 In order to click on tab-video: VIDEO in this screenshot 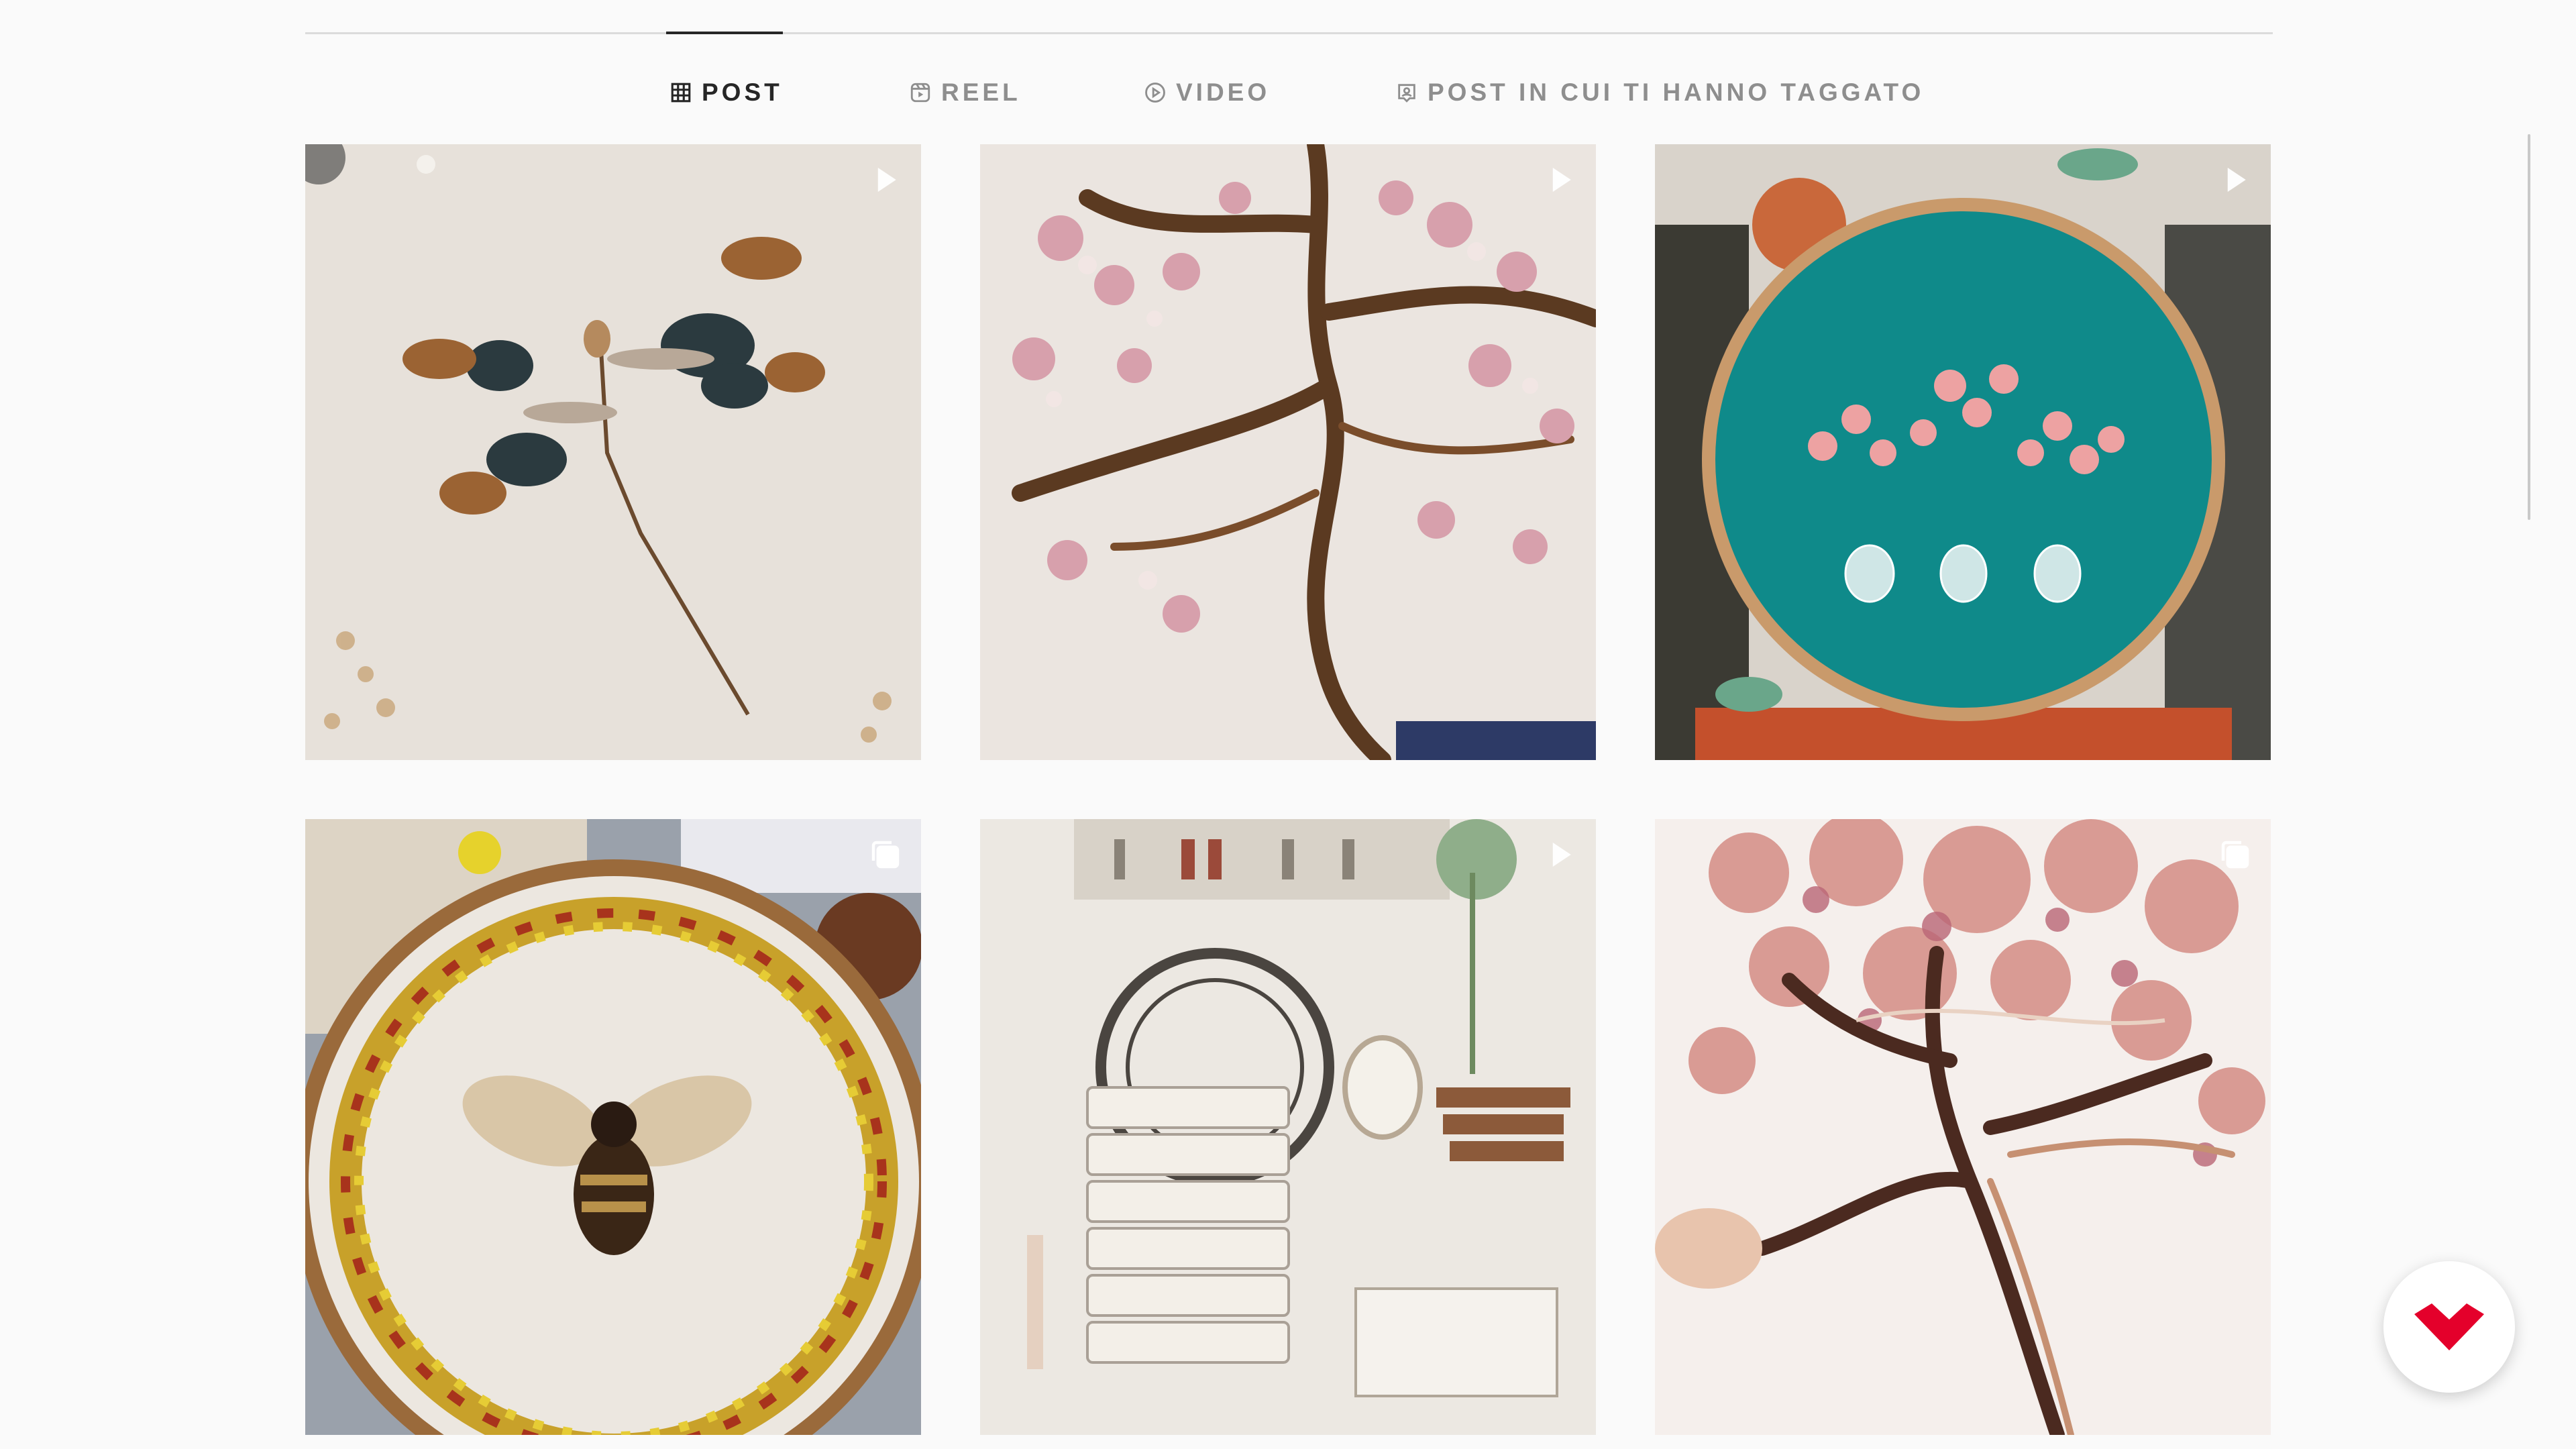, I will do `click(1207, 92)`.